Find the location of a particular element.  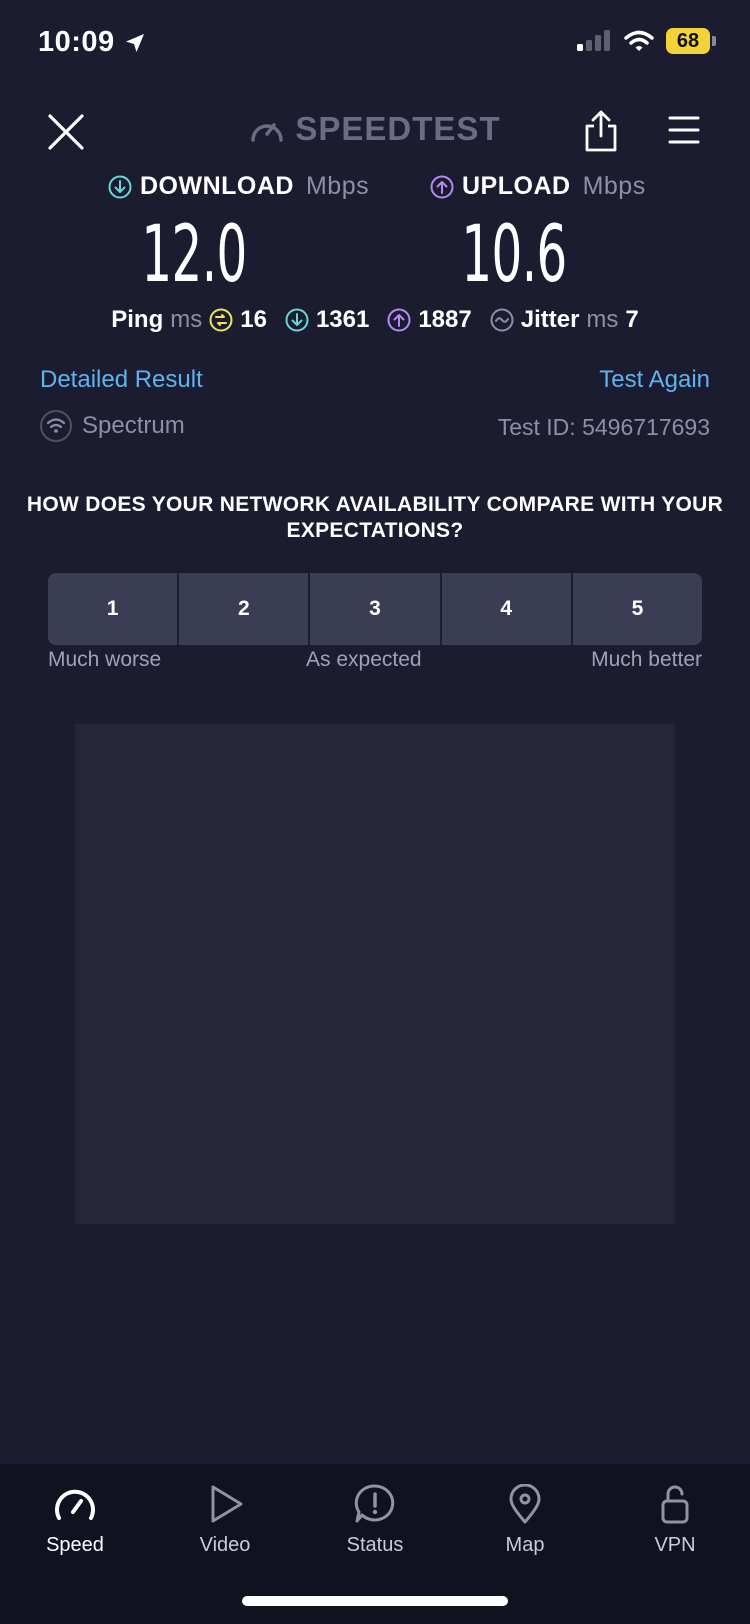

ping-download: 1361 is located at coordinates (327, 320).